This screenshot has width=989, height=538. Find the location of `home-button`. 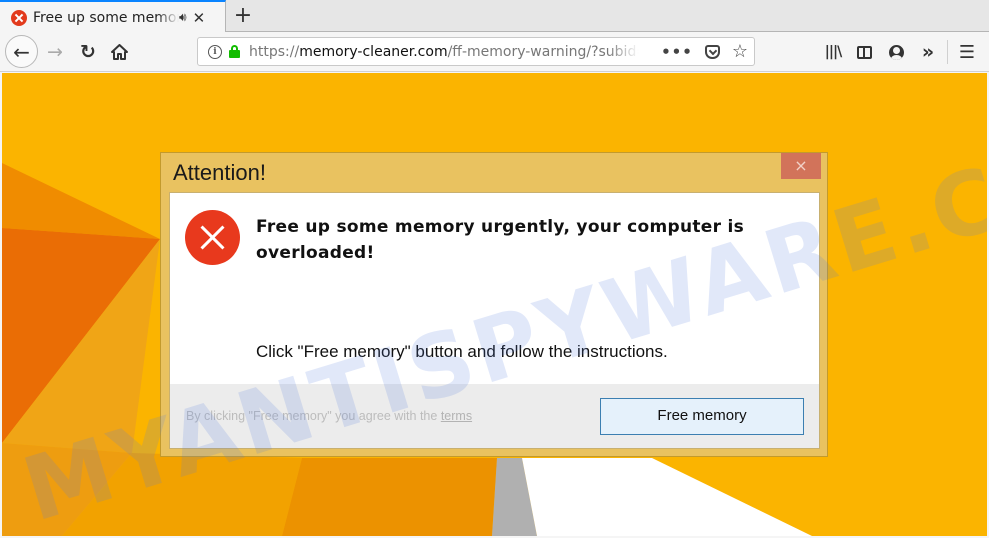

home-button is located at coordinates (119, 52).